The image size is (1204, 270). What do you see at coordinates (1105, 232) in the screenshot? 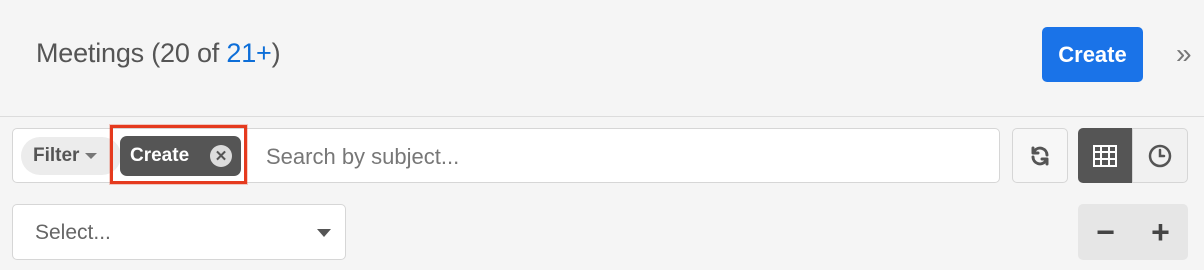
I see `zoom-out-button: −` at bounding box center [1105, 232].